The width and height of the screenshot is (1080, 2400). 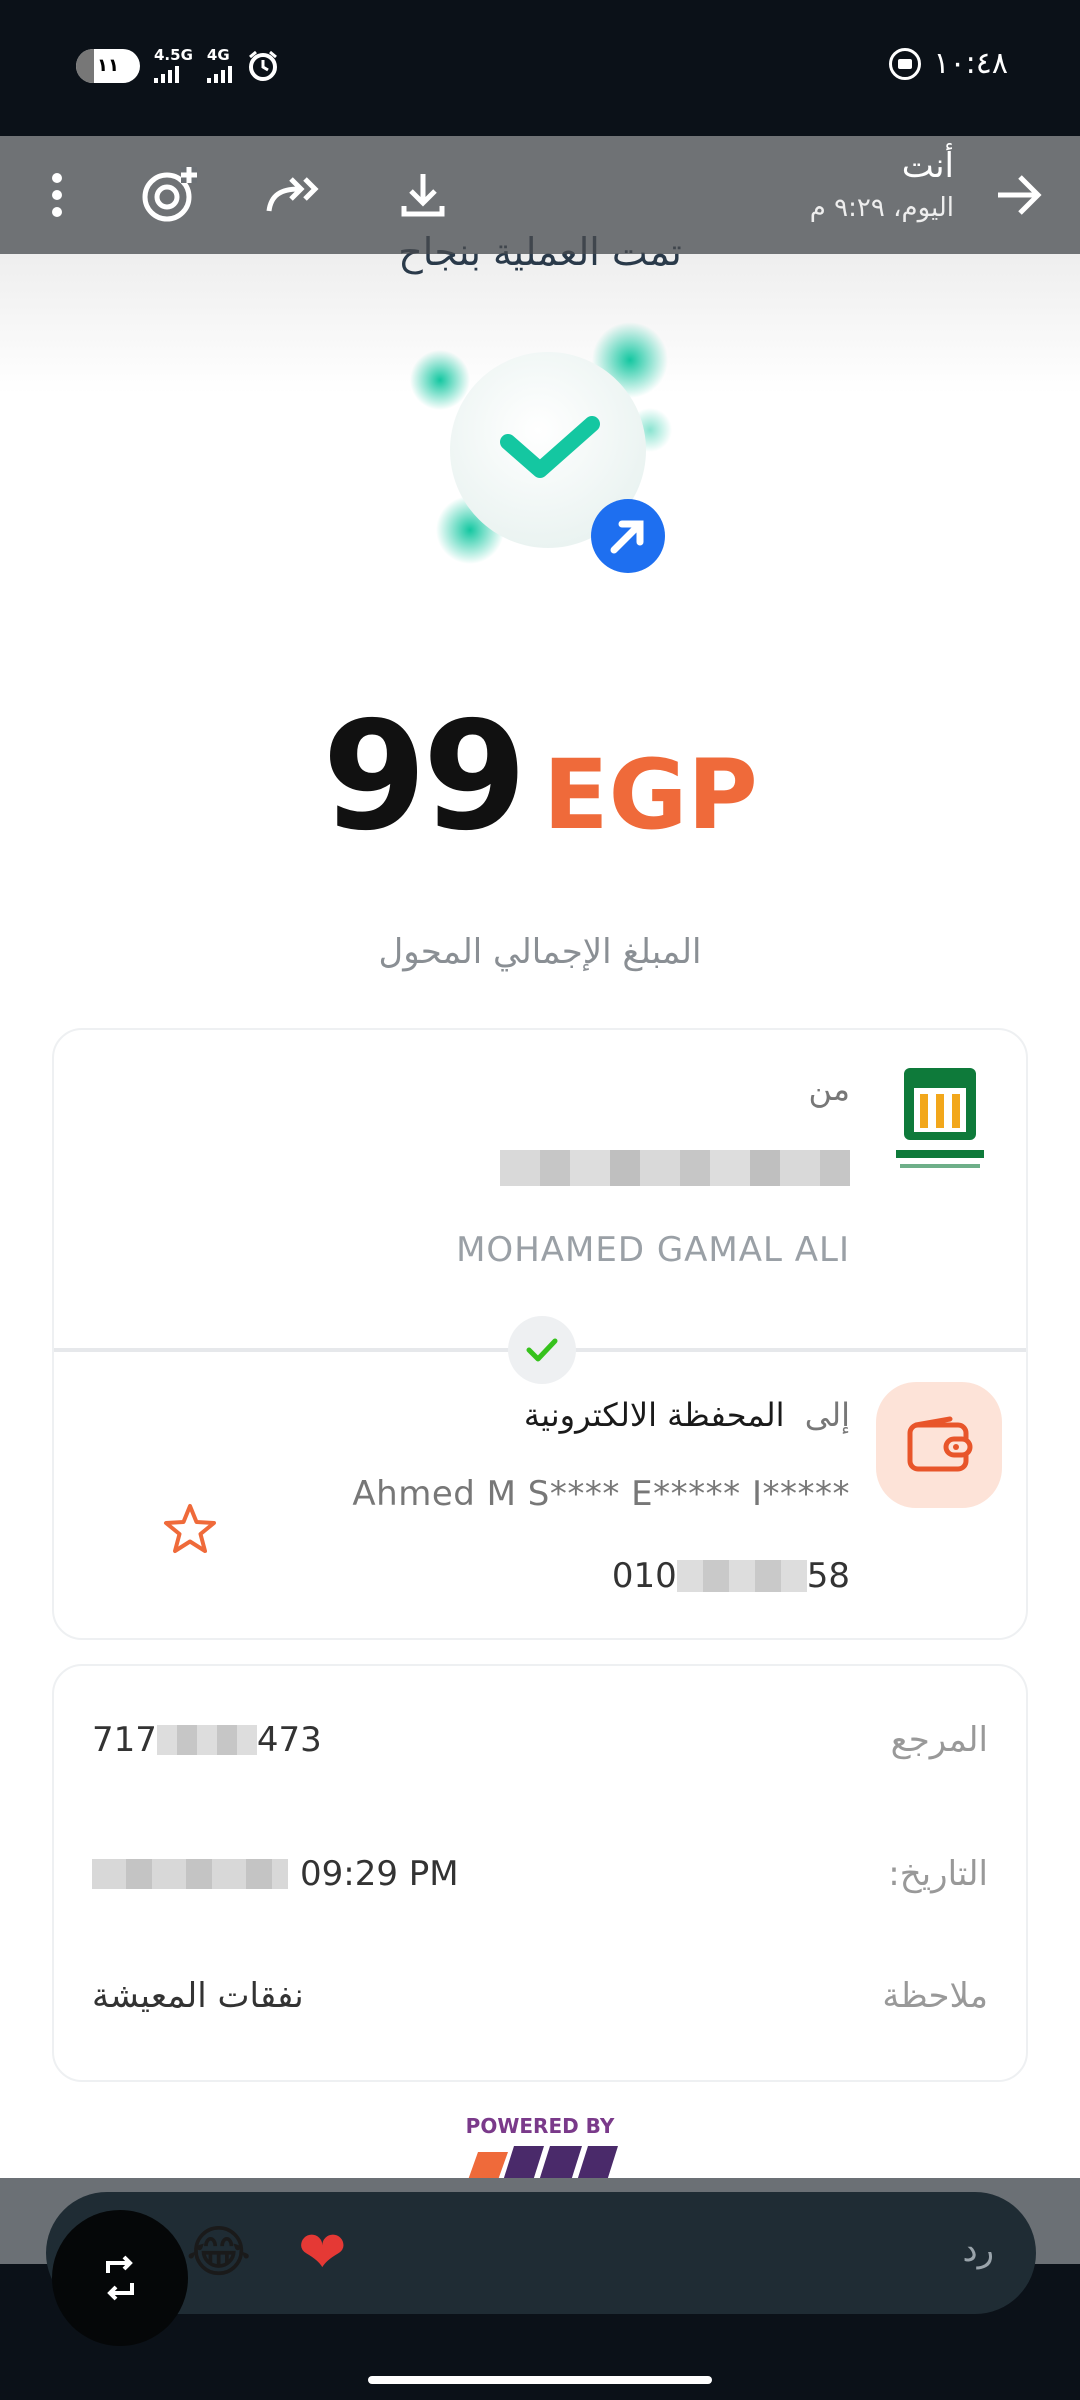 I want to click on ref-suffix: 473, so click(x=289, y=1740).